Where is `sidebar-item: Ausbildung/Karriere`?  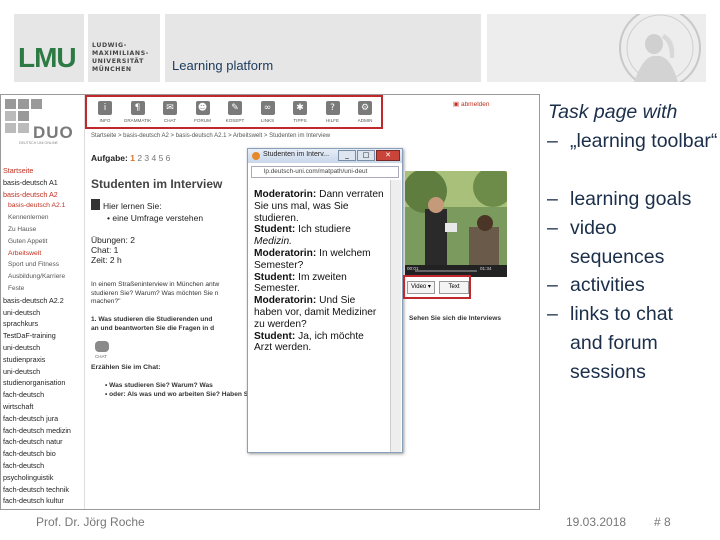
sidebar-item: Ausbildung/Karriere is located at coordinates (36, 277).